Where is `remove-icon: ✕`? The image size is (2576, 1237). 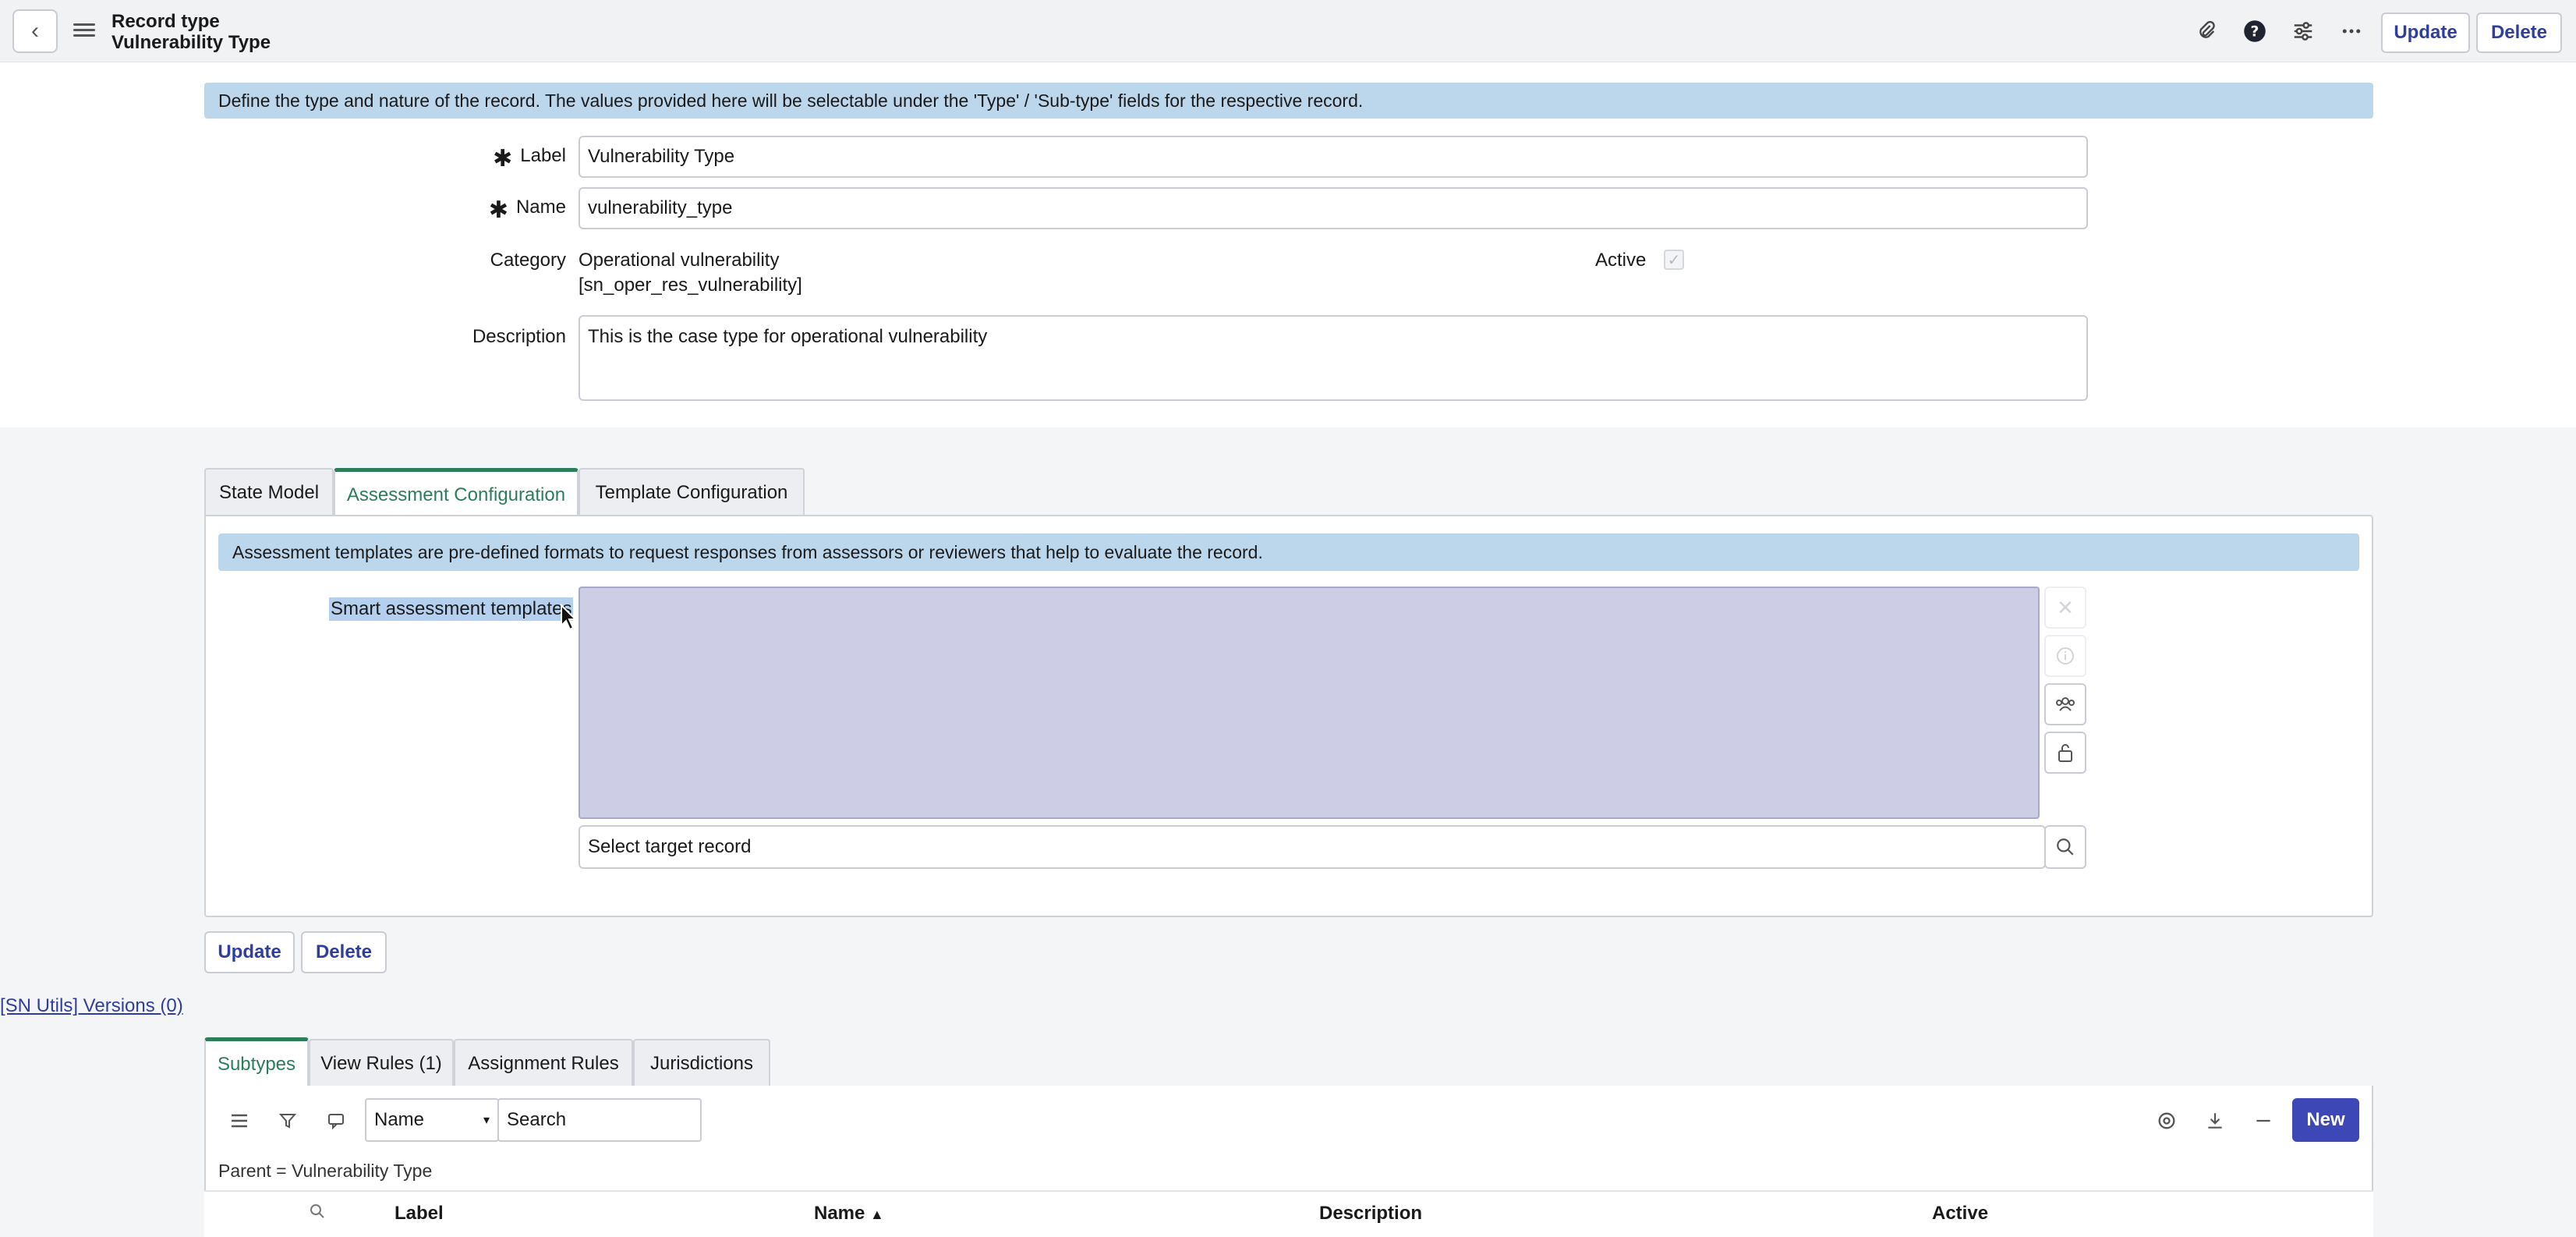 remove-icon: ✕ is located at coordinates (2065, 608).